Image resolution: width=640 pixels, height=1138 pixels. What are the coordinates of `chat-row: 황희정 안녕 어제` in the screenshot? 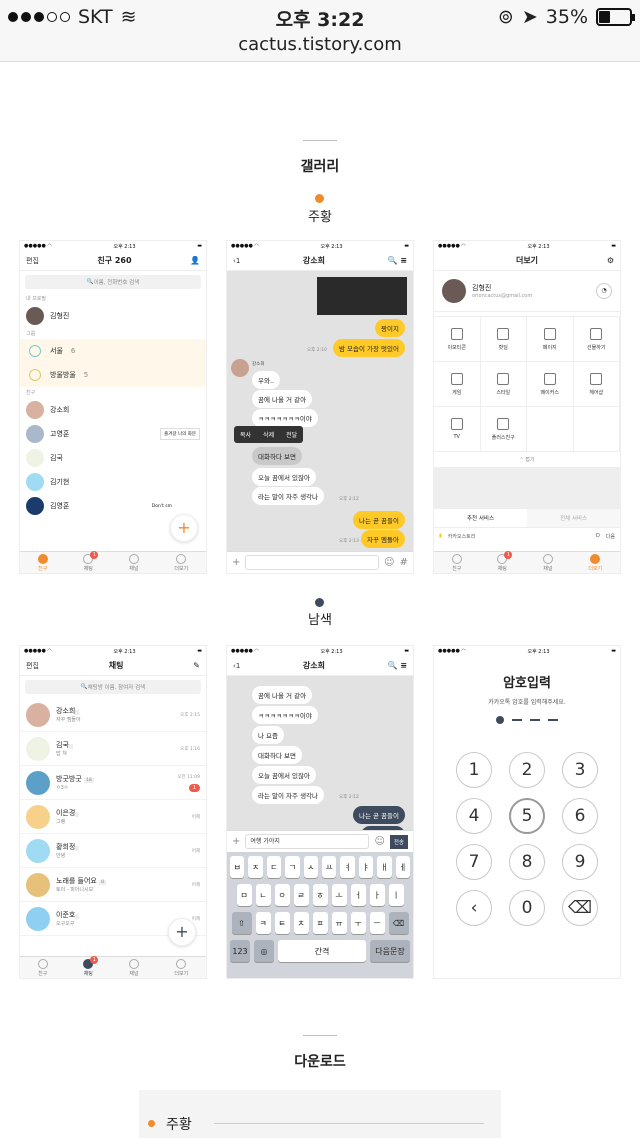 It's located at (113, 851).